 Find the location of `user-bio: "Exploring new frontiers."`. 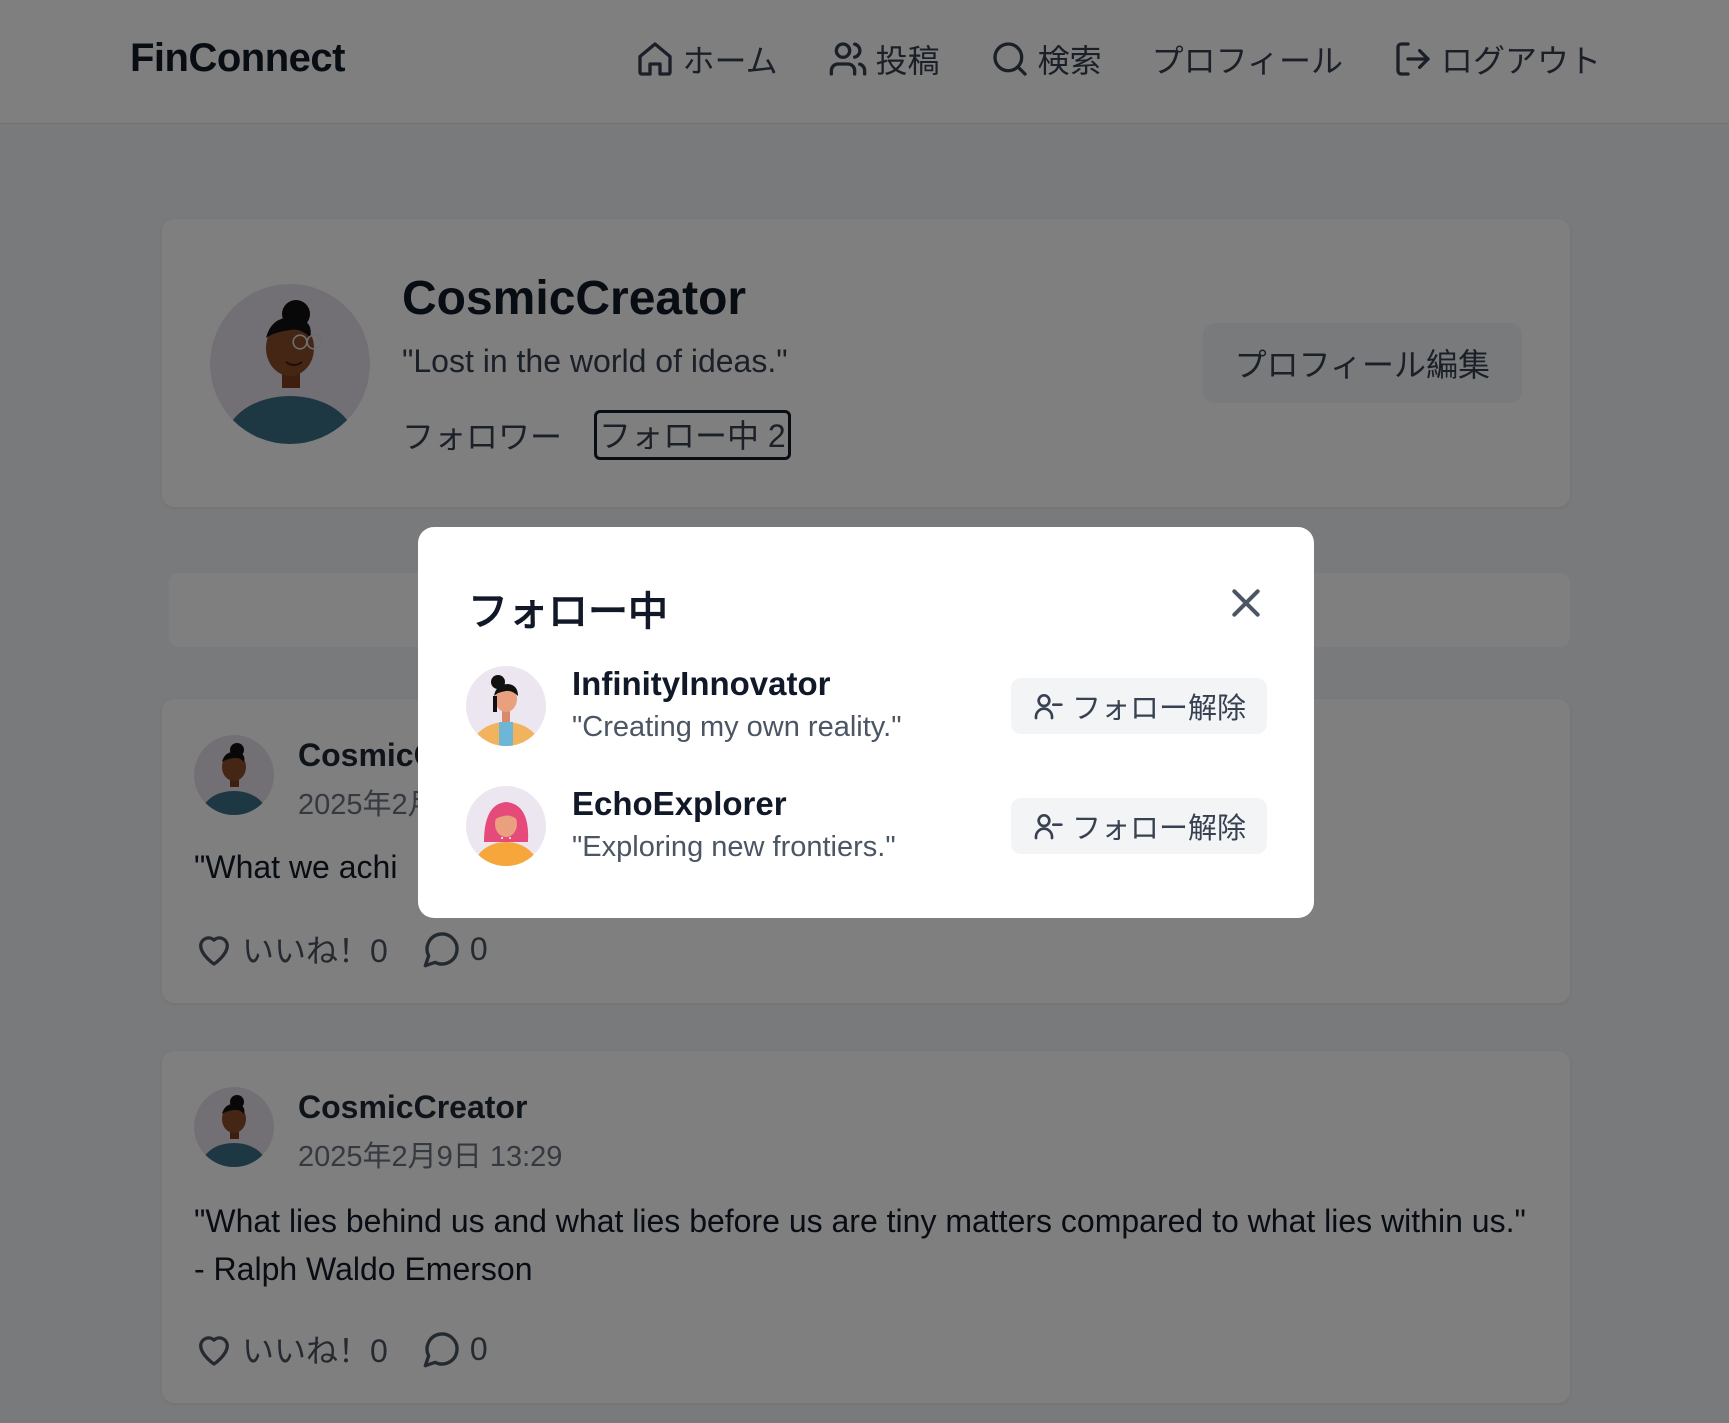

user-bio: "Exploring new frontiers." is located at coordinates (734, 847).